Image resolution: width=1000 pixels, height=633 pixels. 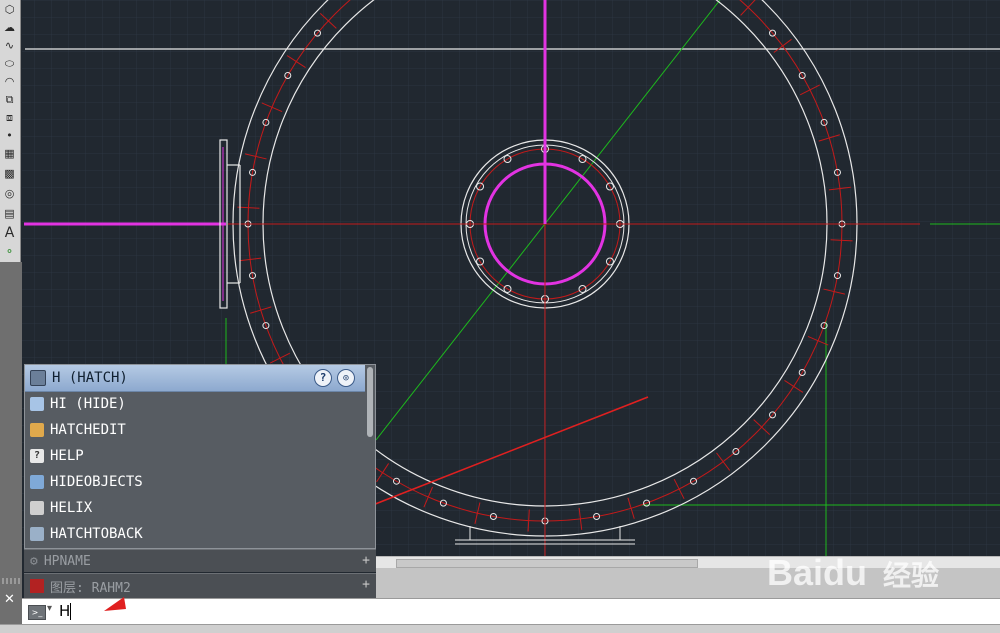 I want to click on watermark: Baidu 经验 jingyan.baidu.com, so click(x=853, y=584).